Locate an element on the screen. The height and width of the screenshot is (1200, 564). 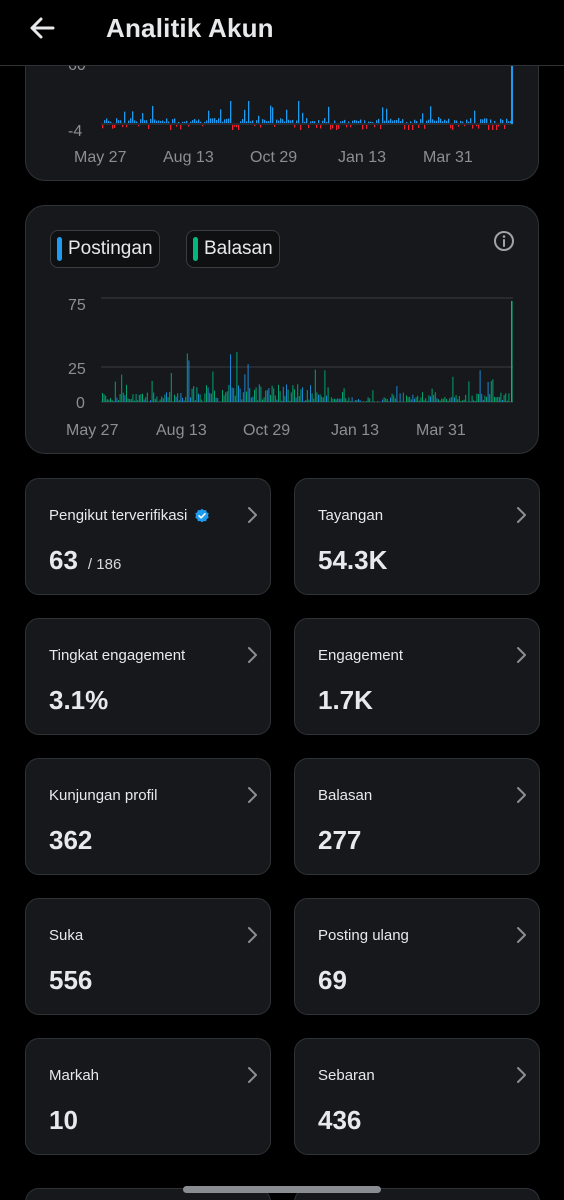
chevron-right-icon is located at coordinates (521, 935).